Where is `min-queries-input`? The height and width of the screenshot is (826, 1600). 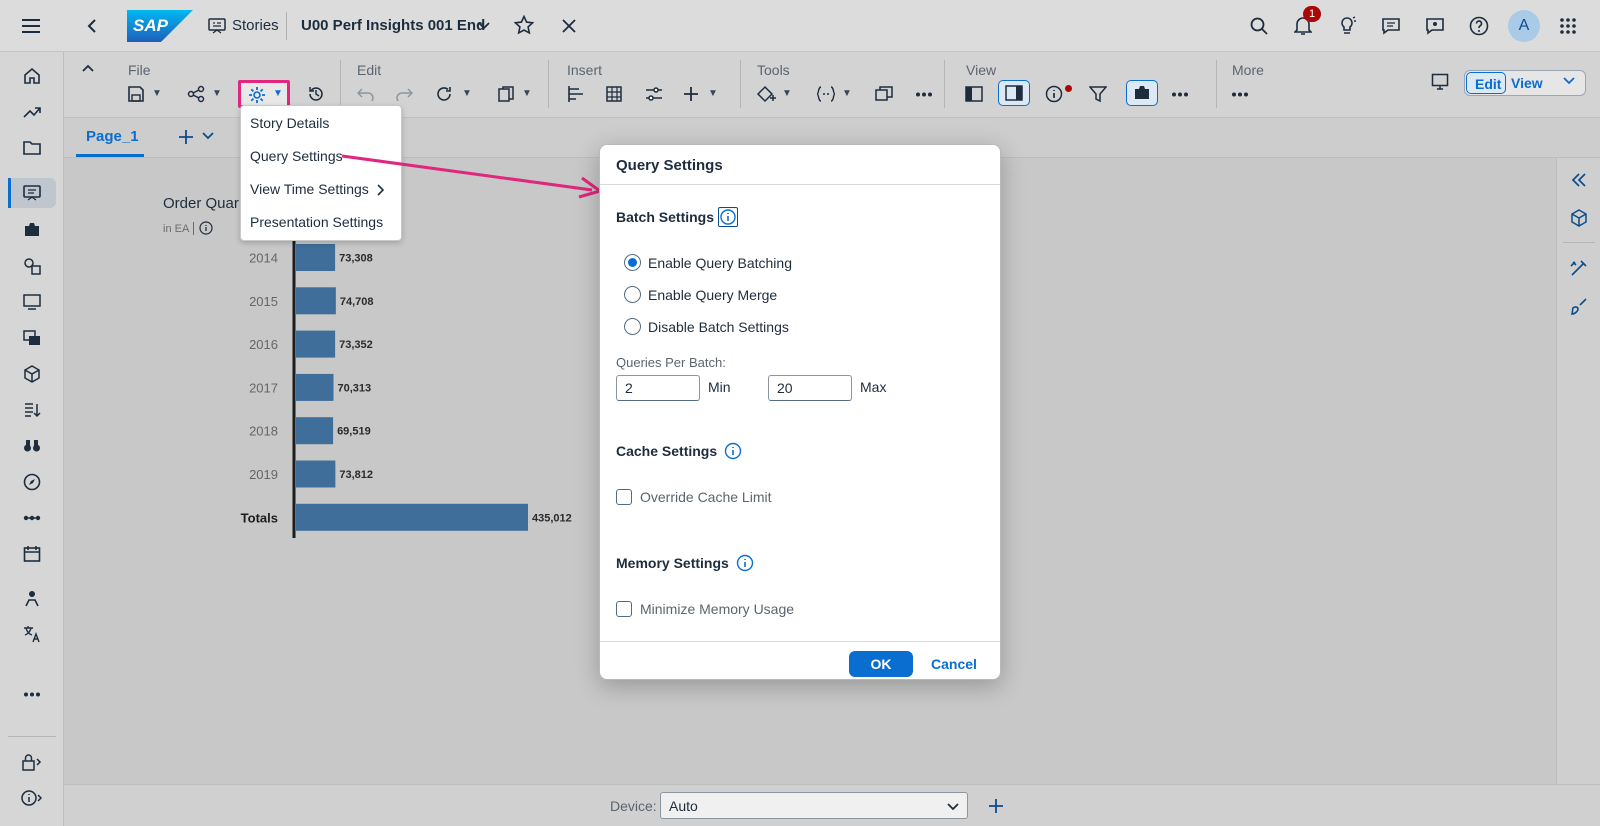
min-queries-input is located at coordinates (658, 388).